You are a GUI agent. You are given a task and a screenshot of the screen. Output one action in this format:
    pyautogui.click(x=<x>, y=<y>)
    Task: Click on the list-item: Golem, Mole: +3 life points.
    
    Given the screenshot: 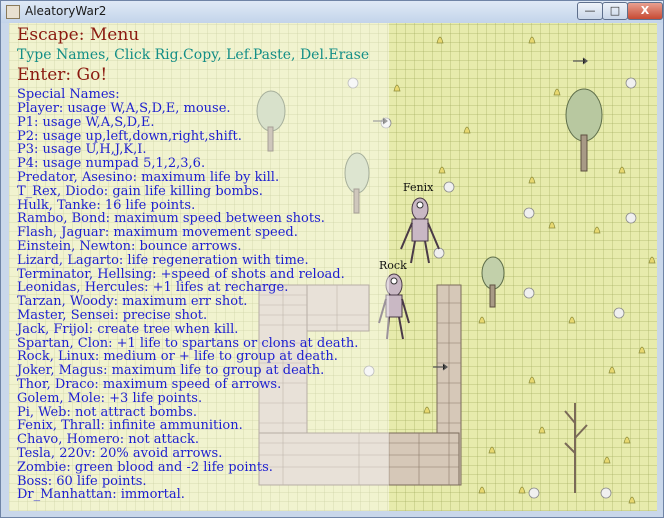 What is the action you would take?
    pyautogui.click(x=110, y=398)
    